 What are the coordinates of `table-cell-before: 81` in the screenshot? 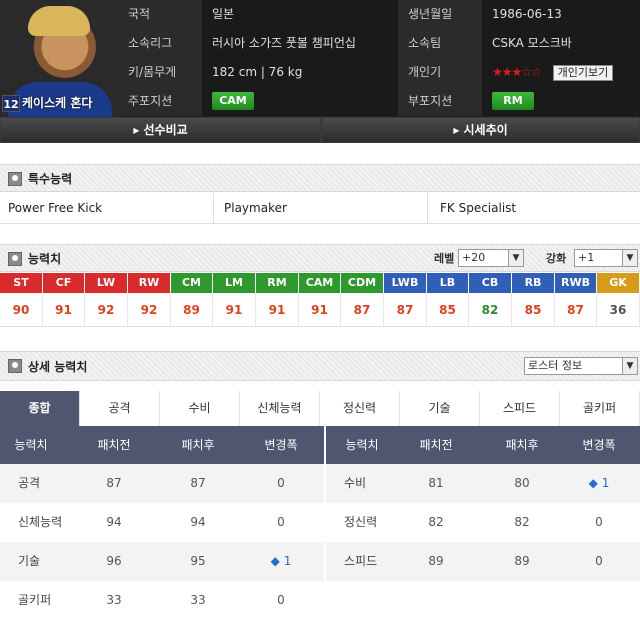 It's located at (436, 483).